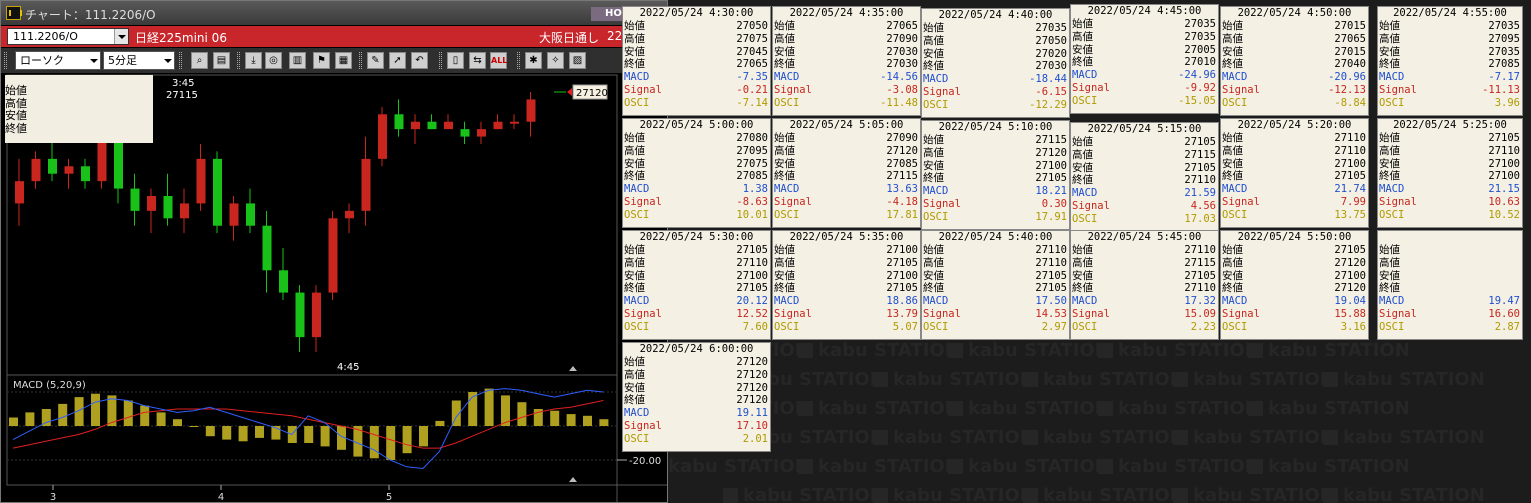 This screenshot has width=1531, height=503. What do you see at coordinates (68, 36) in the screenshot?
I see `symbol-code-dropdown: 111.2206/O` at bounding box center [68, 36].